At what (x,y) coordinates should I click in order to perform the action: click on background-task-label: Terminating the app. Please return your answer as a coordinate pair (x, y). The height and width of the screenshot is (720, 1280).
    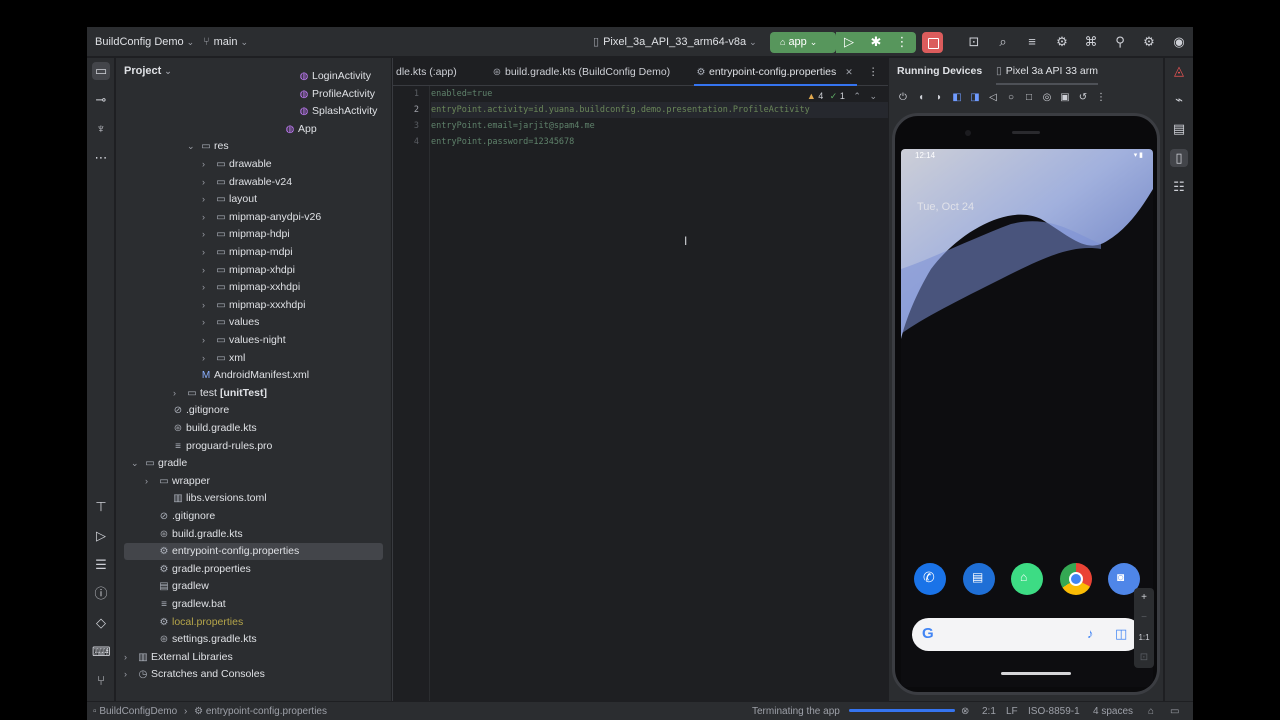
    Looking at the image, I should click on (796, 711).